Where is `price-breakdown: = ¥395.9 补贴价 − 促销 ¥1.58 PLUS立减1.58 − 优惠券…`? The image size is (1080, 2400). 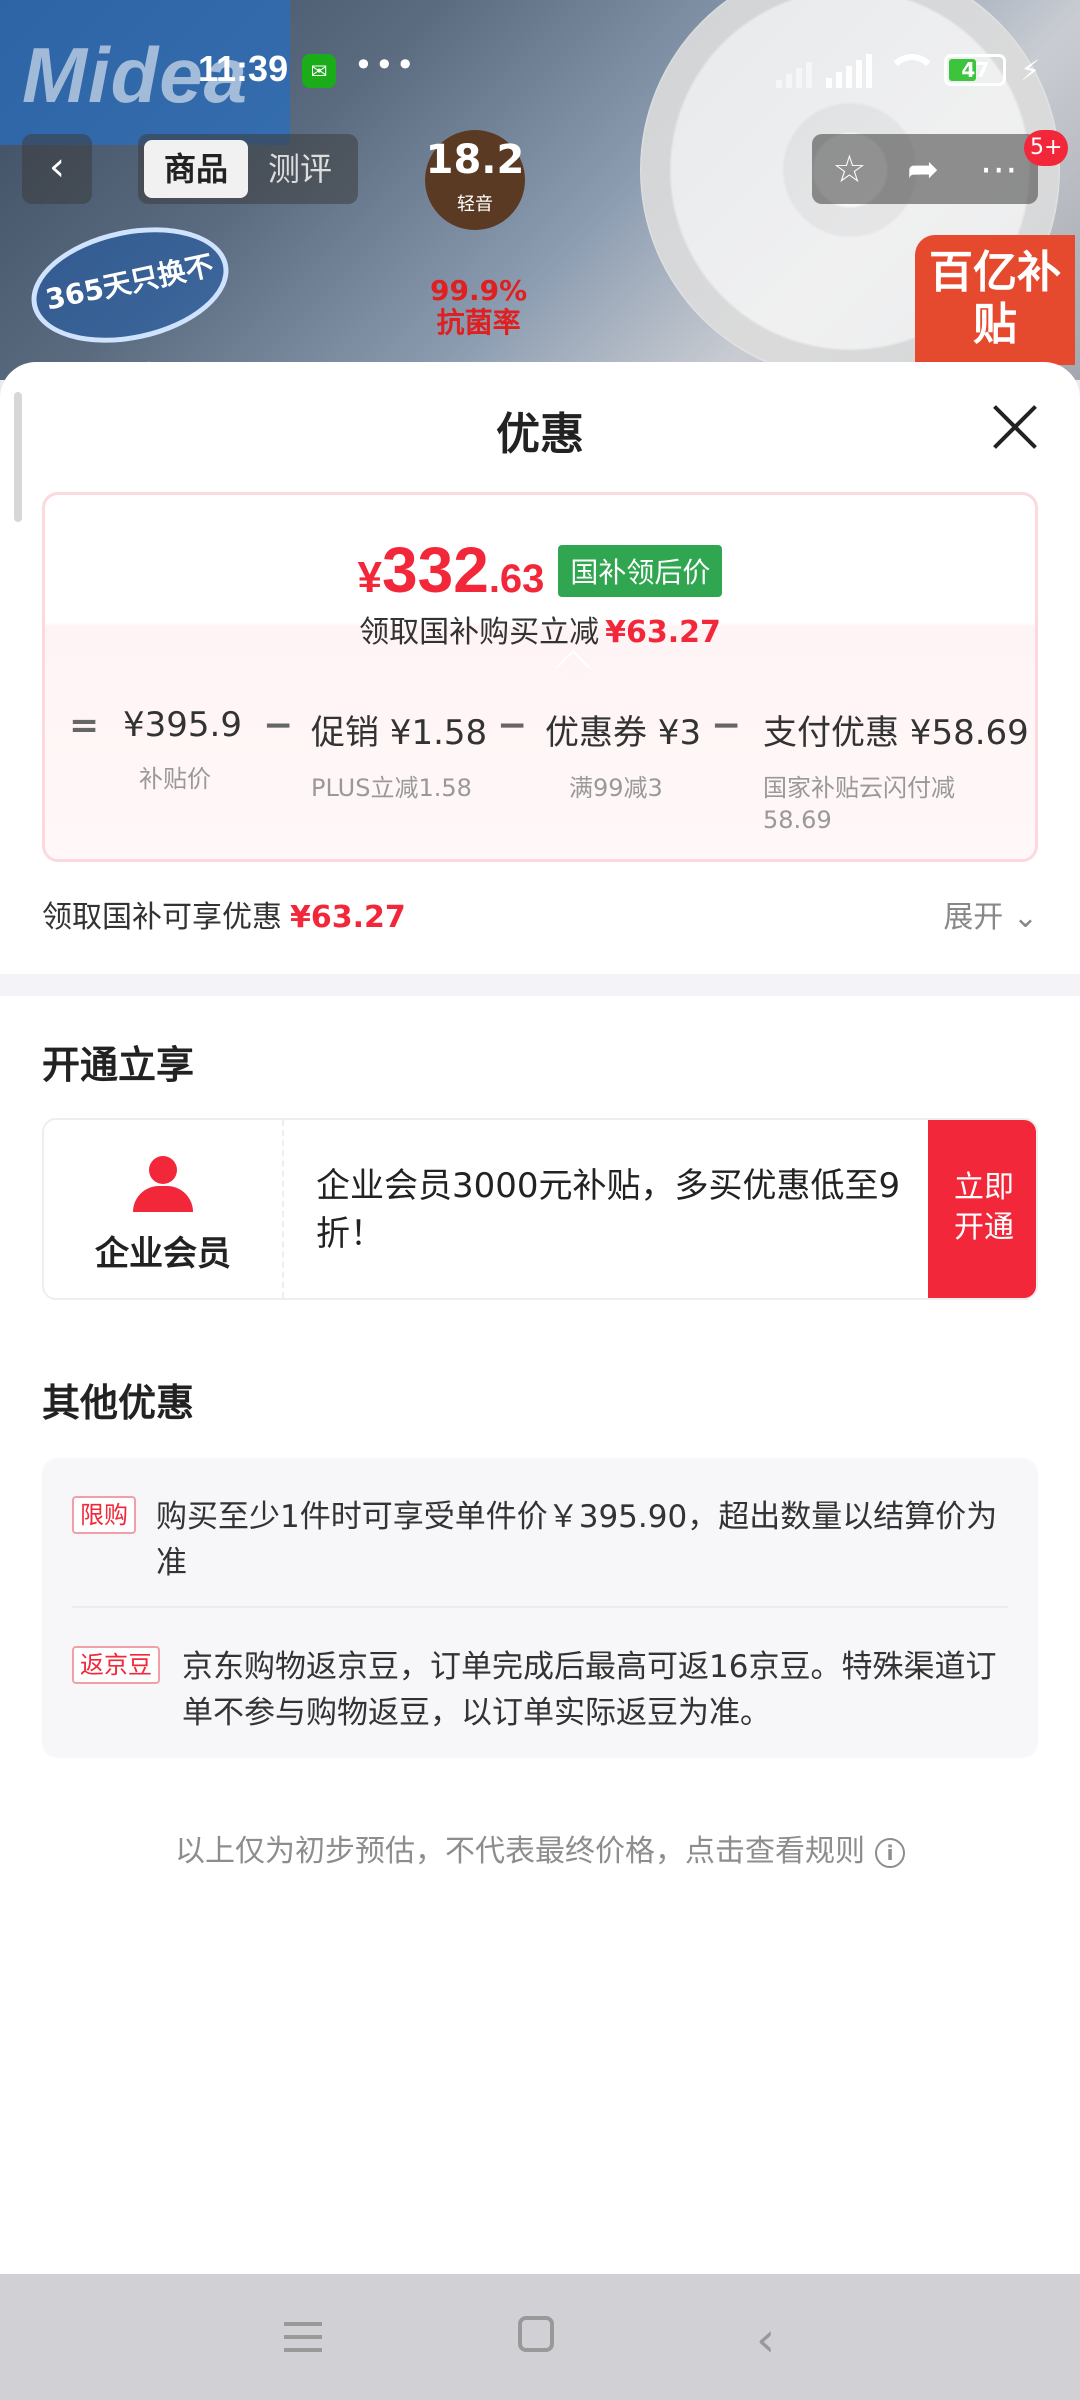
price-breakdown: = ¥395.9 补贴价 − 促销 ¥1.58 PLUS立减1.58 − 优惠券… is located at coordinates (540, 770).